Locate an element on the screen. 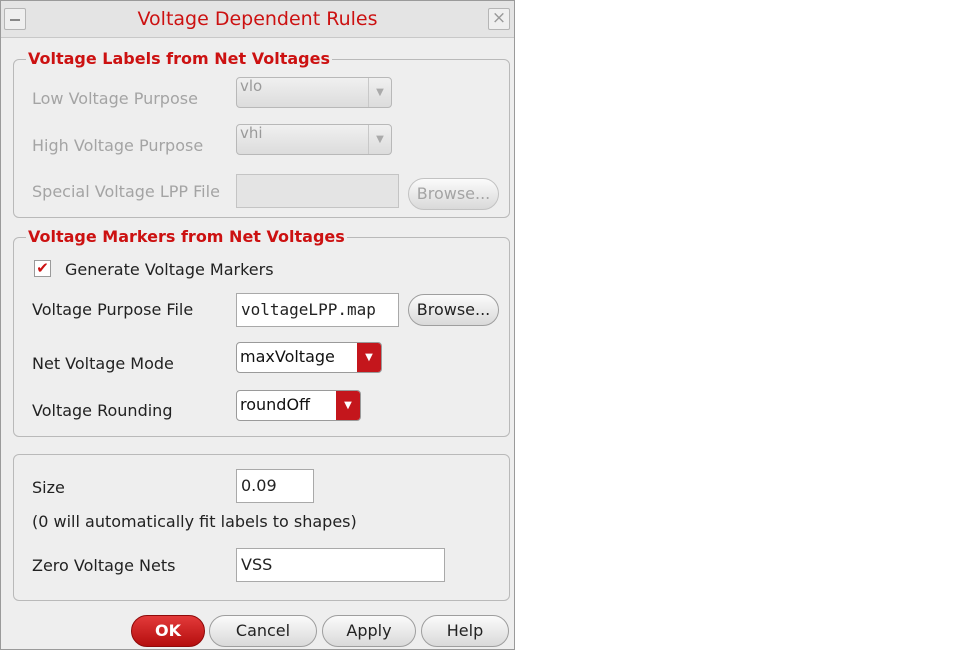  window-title: Voltage Dependent Rules is located at coordinates (257, 19).